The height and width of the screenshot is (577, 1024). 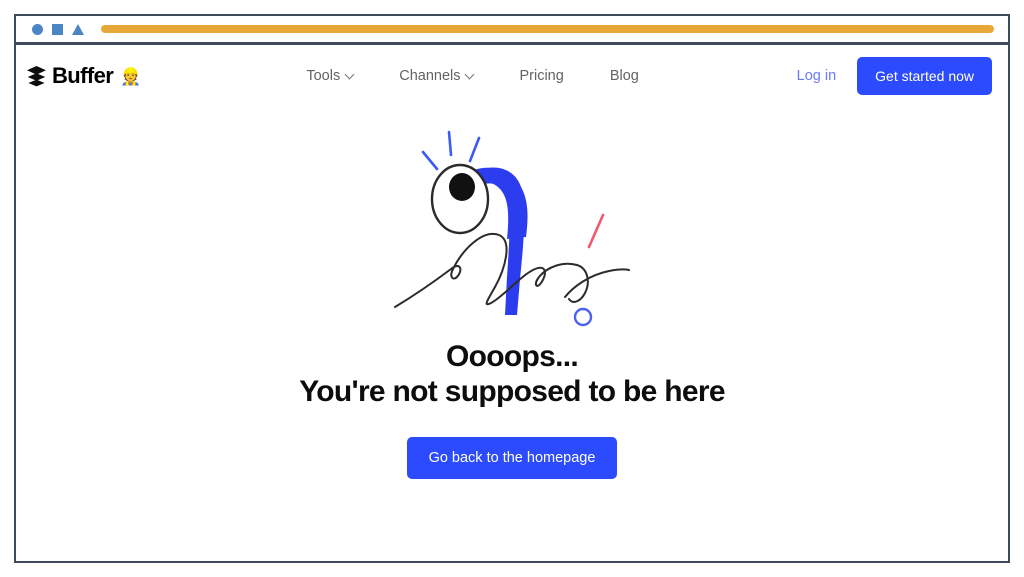 What do you see at coordinates (36, 76) in the screenshot?
I see `stacked-layers-icon` at bounding box center [36, 76].